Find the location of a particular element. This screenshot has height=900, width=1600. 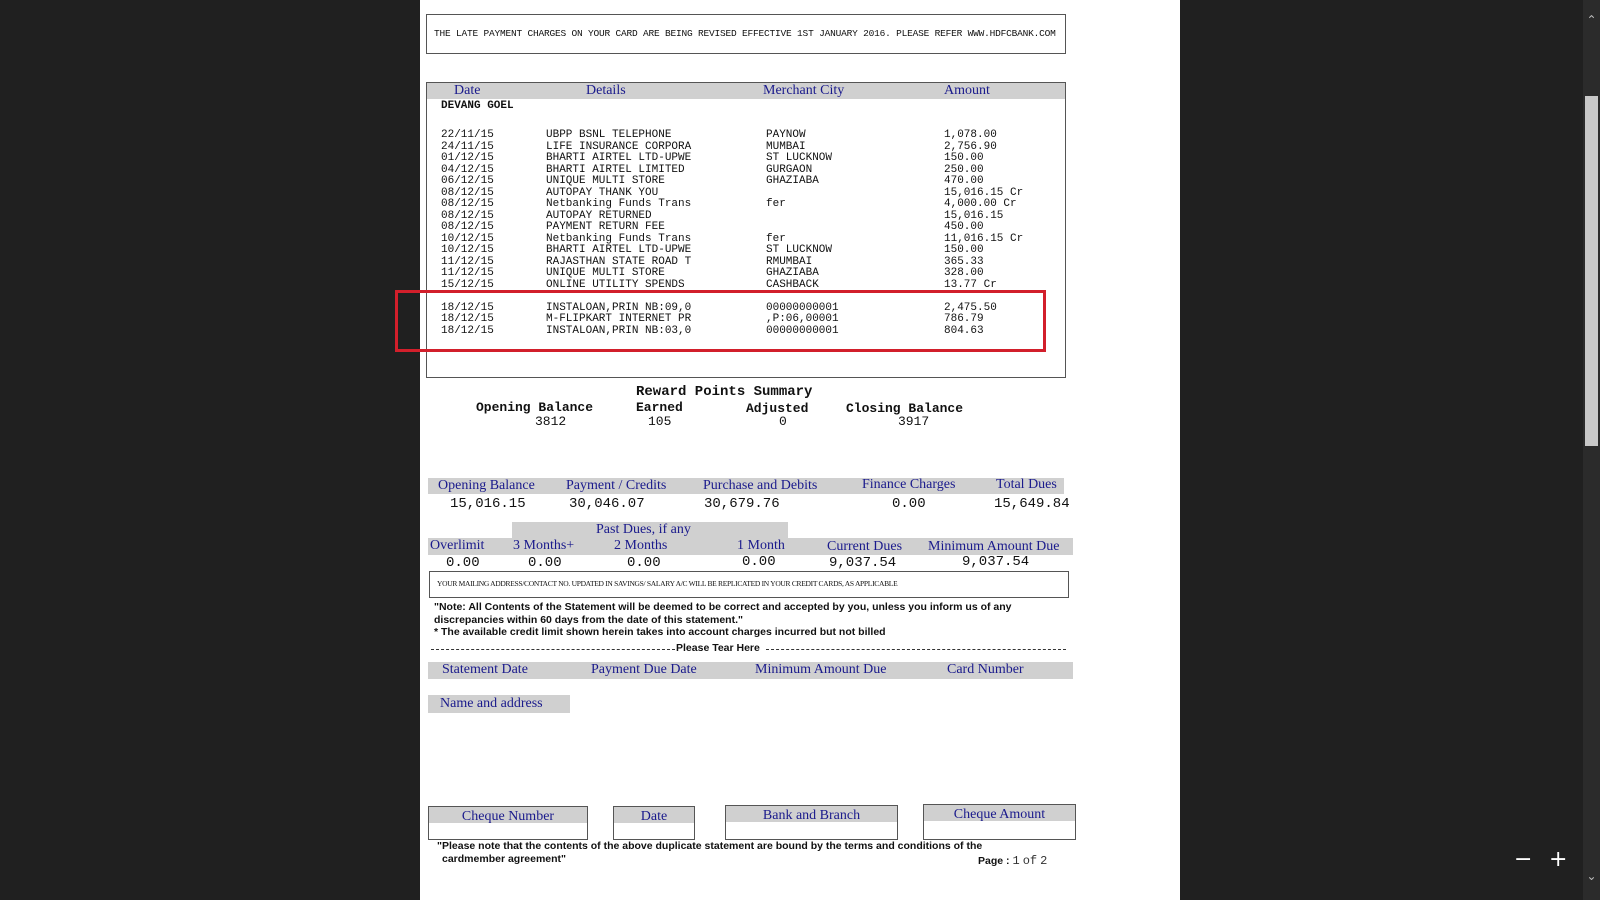

rp-adjusted-value: 0 is located at coordinates (783, 421).